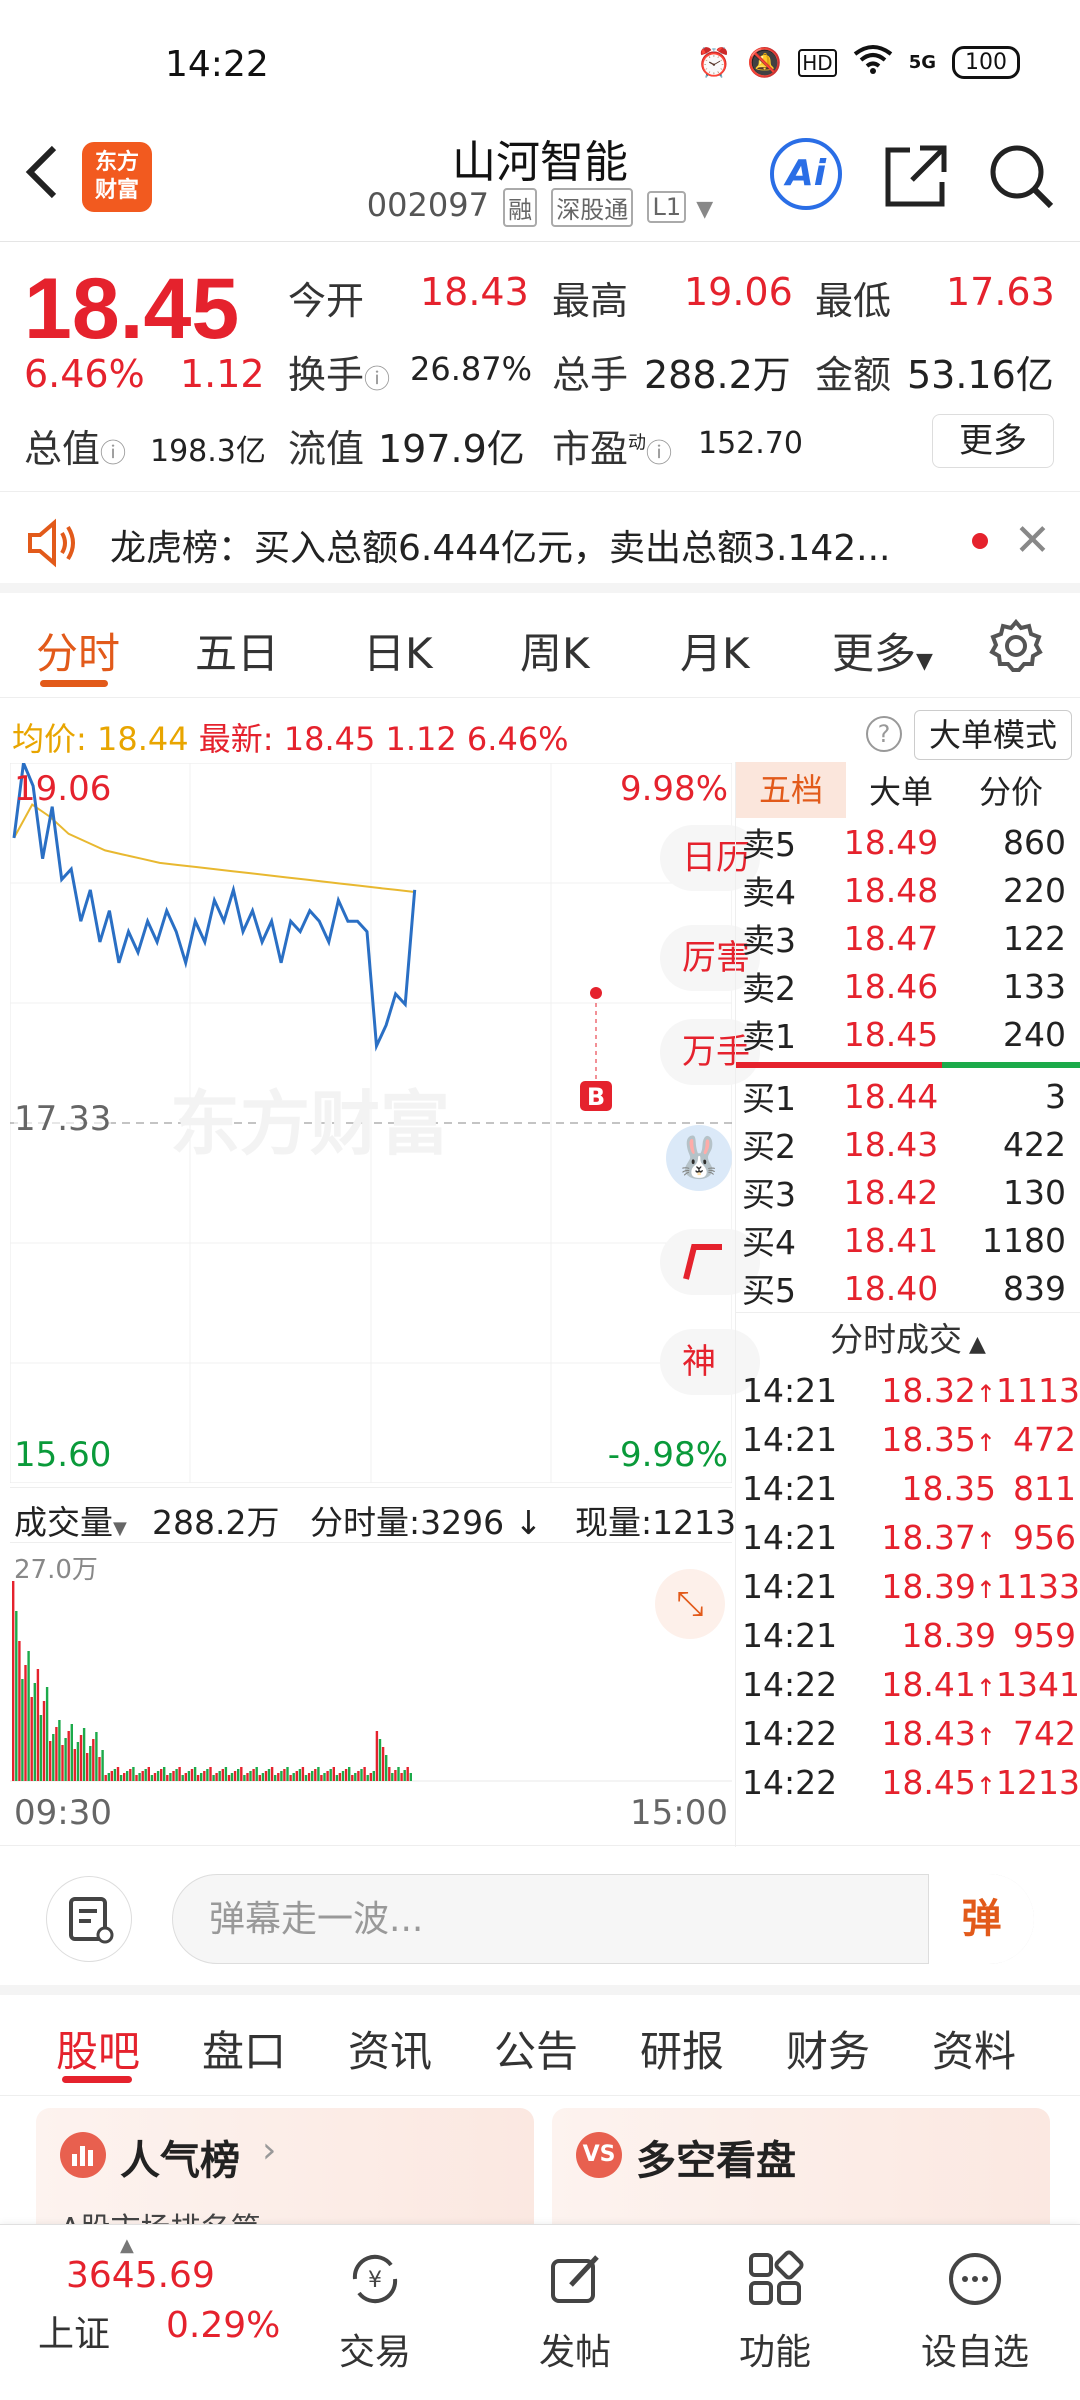 Image resolution: width=1080 pixels, height=2400 pixels. I want to click on tab-five-level: 五档, so click(791, 790).